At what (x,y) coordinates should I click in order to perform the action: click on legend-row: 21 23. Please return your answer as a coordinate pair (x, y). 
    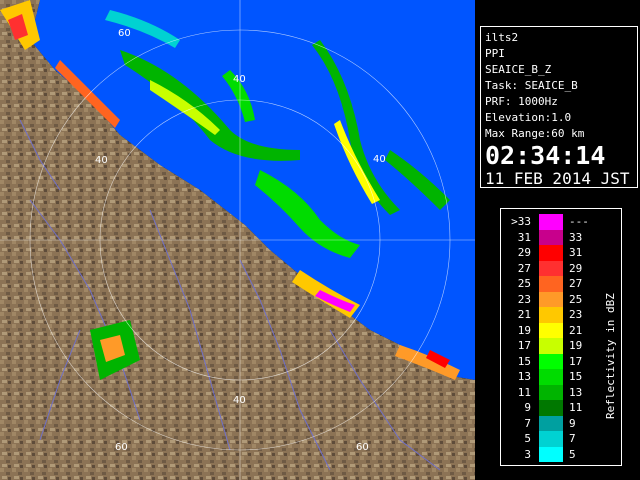
    Looking at the image, I should click on (551, 315).